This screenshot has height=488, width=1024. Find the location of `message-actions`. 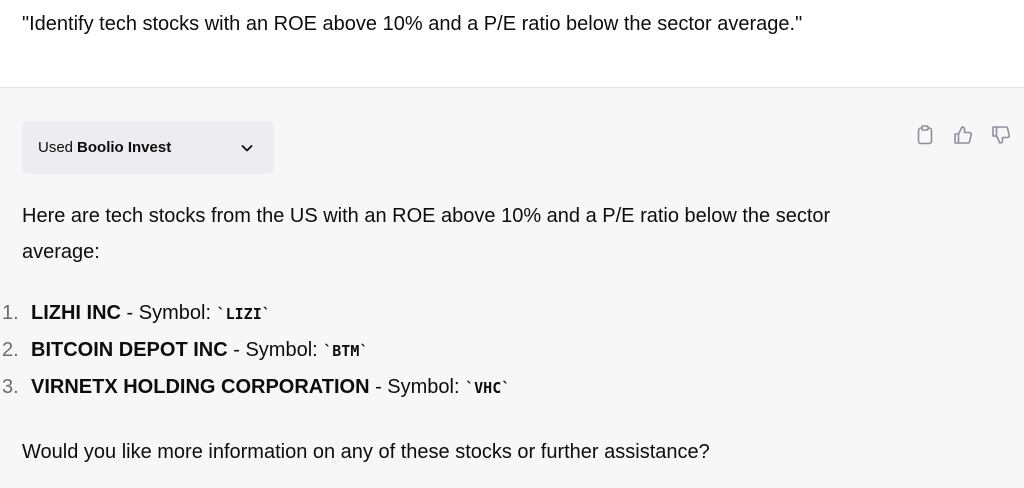

message-actions is located at coordinates (963, 135).